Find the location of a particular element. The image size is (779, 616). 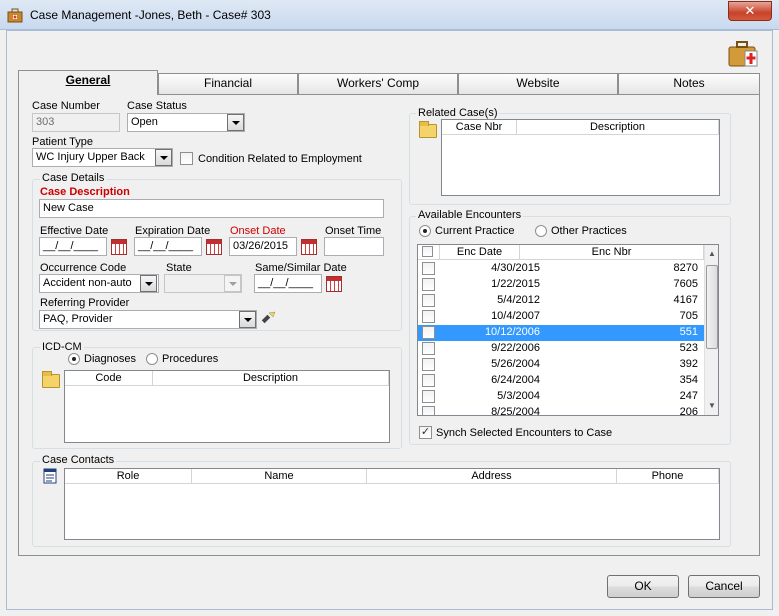

same-similar-date-label: Same/Similar Date is located at coordinates (301, 268).